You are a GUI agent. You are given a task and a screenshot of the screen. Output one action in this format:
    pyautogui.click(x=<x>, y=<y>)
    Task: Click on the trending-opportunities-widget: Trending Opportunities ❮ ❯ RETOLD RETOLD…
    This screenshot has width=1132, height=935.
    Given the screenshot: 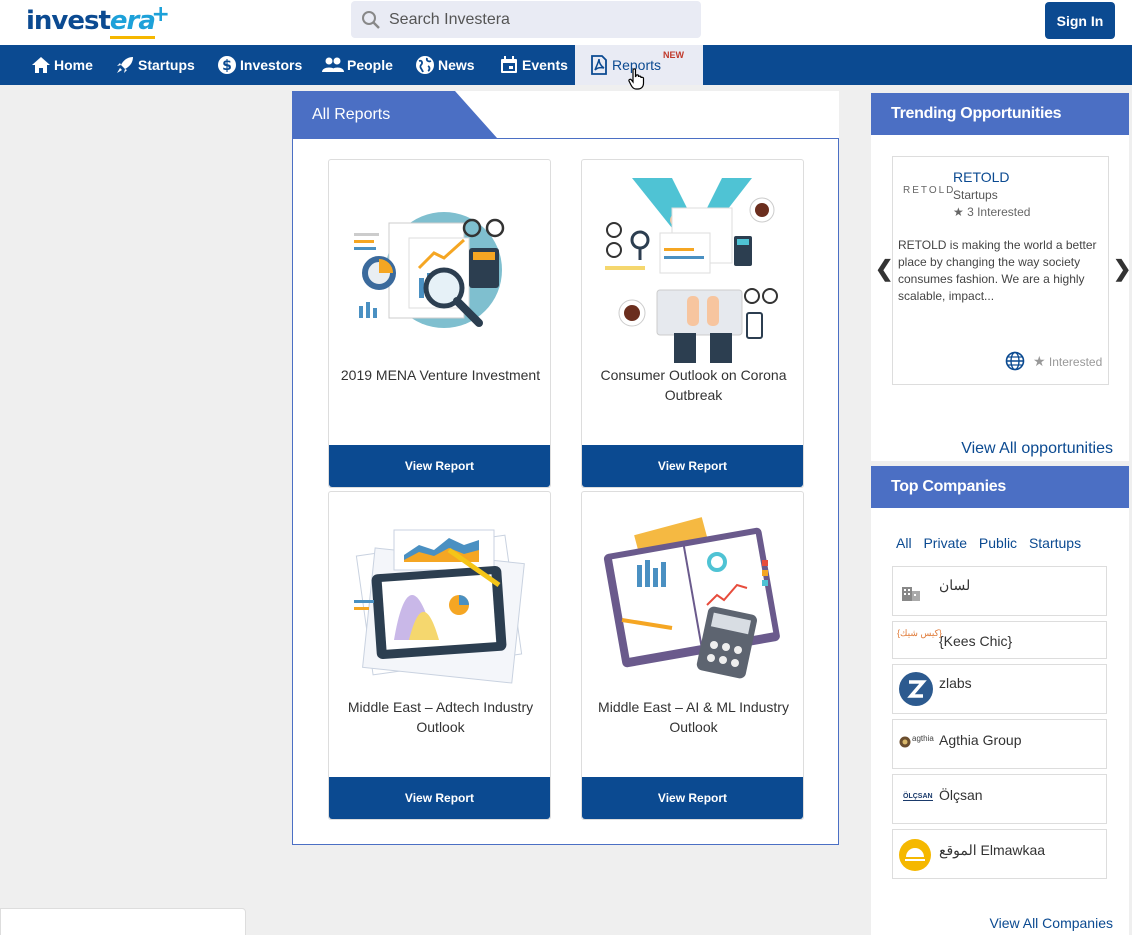 What is the action you would take?
    pyautogui.click(x=1001, y=277)
    